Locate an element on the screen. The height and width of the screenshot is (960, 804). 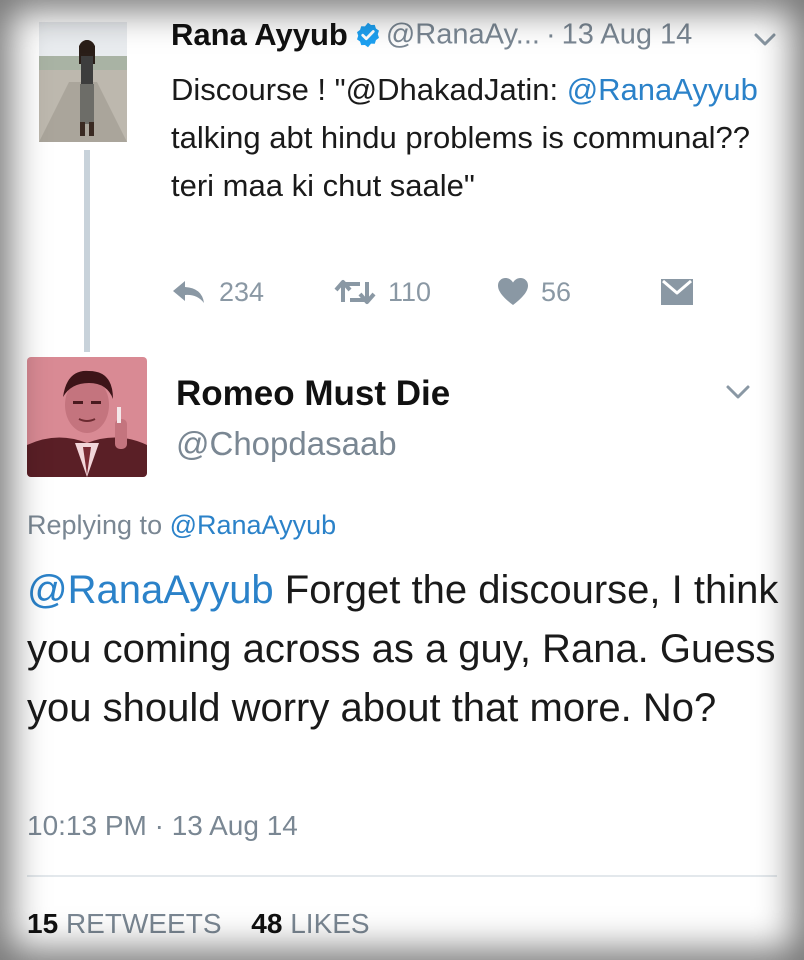
replying-to-line: Replying to @RanaAyyub is located at coordinates (181, 525).